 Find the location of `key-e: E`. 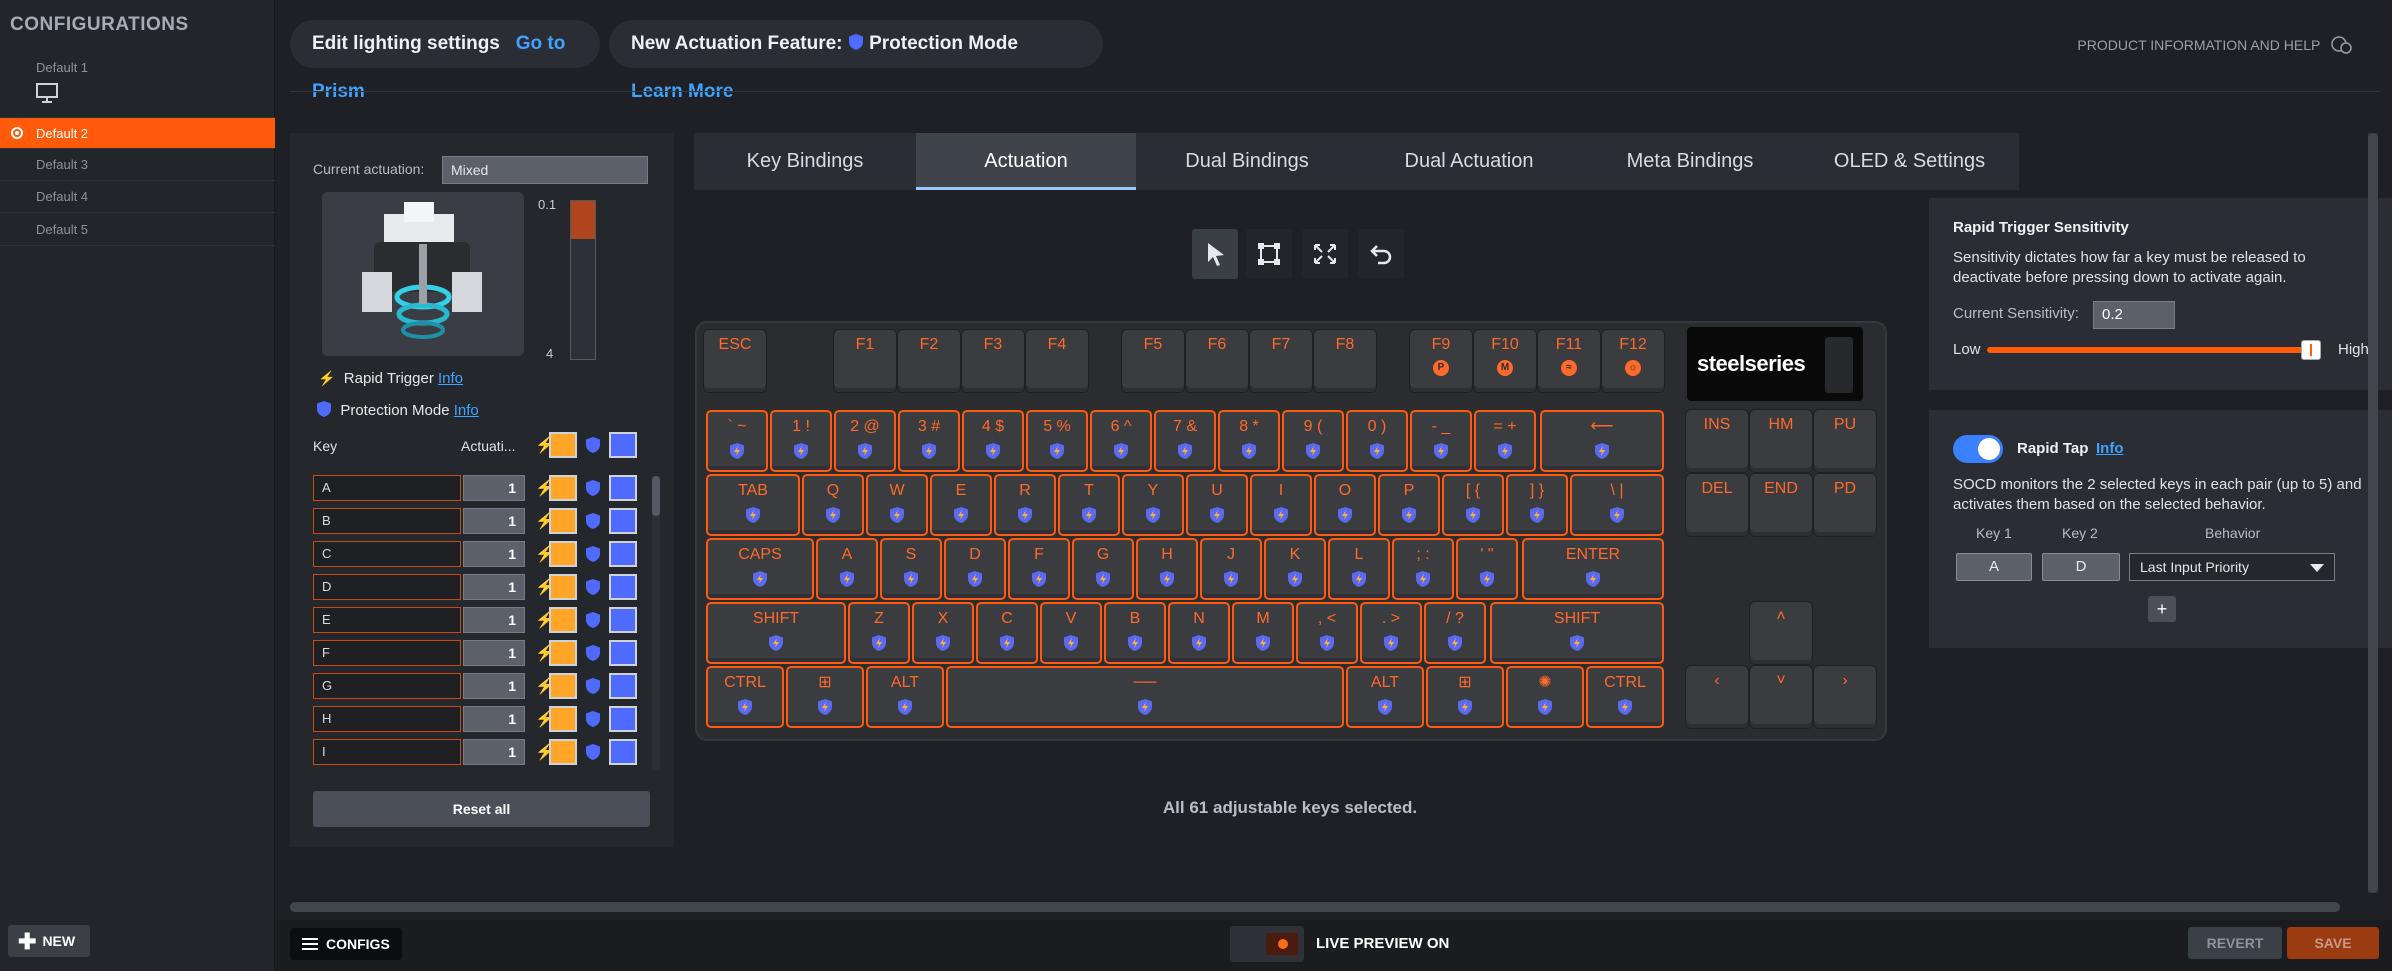

key-e: E is located at coordinates (961, 505).